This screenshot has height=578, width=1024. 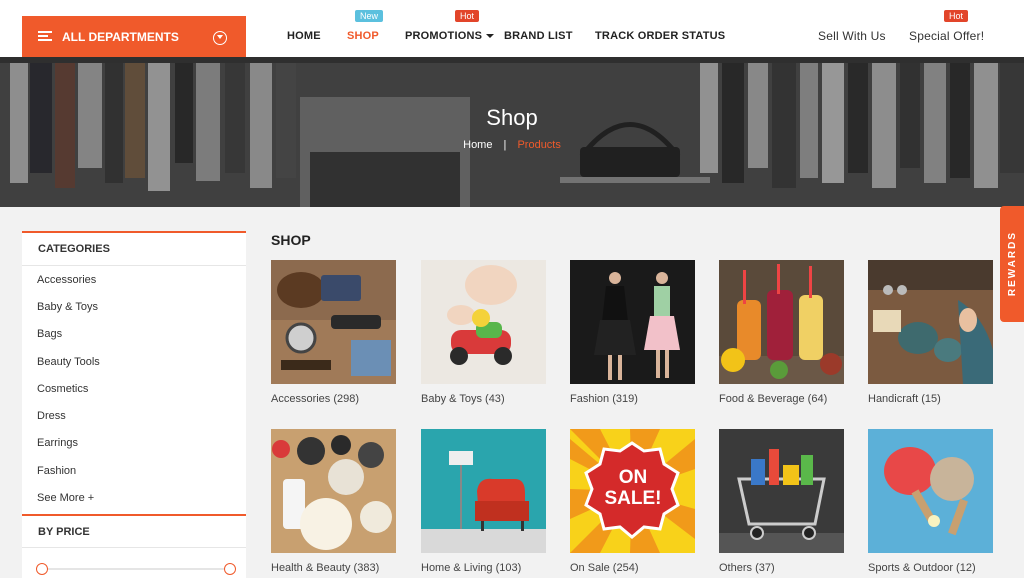 What do you see at coordinates (483, 399) in the screenshot?
I see `category-label: Baby & Toys43` at bounding box center [483, 399].